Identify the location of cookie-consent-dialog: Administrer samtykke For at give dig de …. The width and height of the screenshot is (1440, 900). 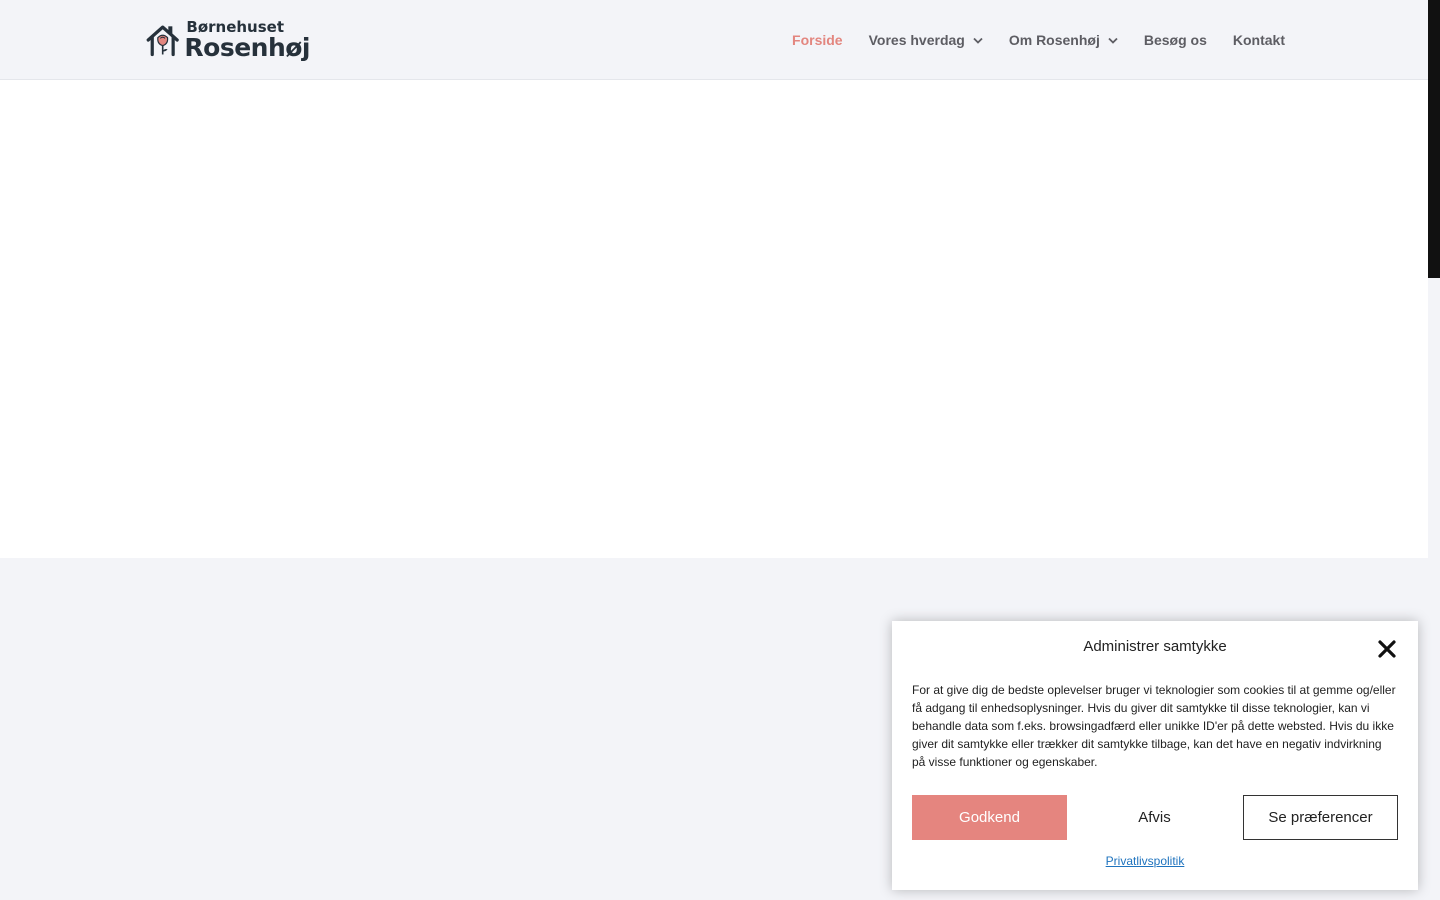
(1155, 755).